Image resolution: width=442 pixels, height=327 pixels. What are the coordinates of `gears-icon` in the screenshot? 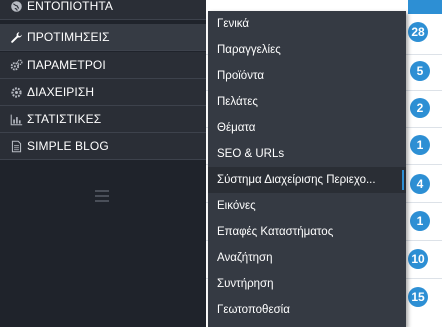 It's located at (16, 65).